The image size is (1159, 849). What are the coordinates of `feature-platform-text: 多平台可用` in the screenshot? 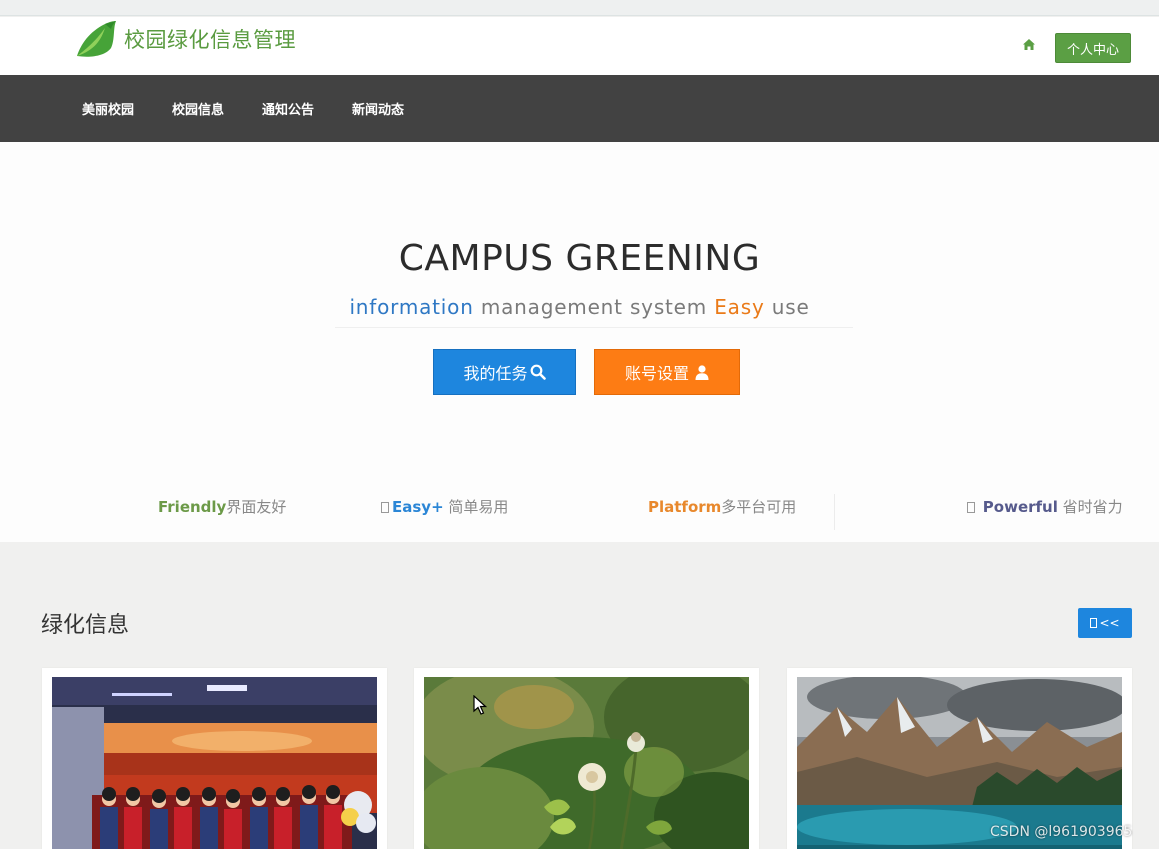 It's located at (759, 507).